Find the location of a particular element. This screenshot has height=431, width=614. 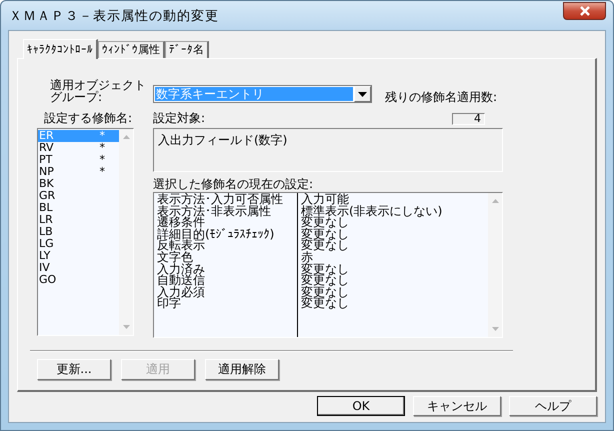

list-item: BL is located at coordinates (78, 208).